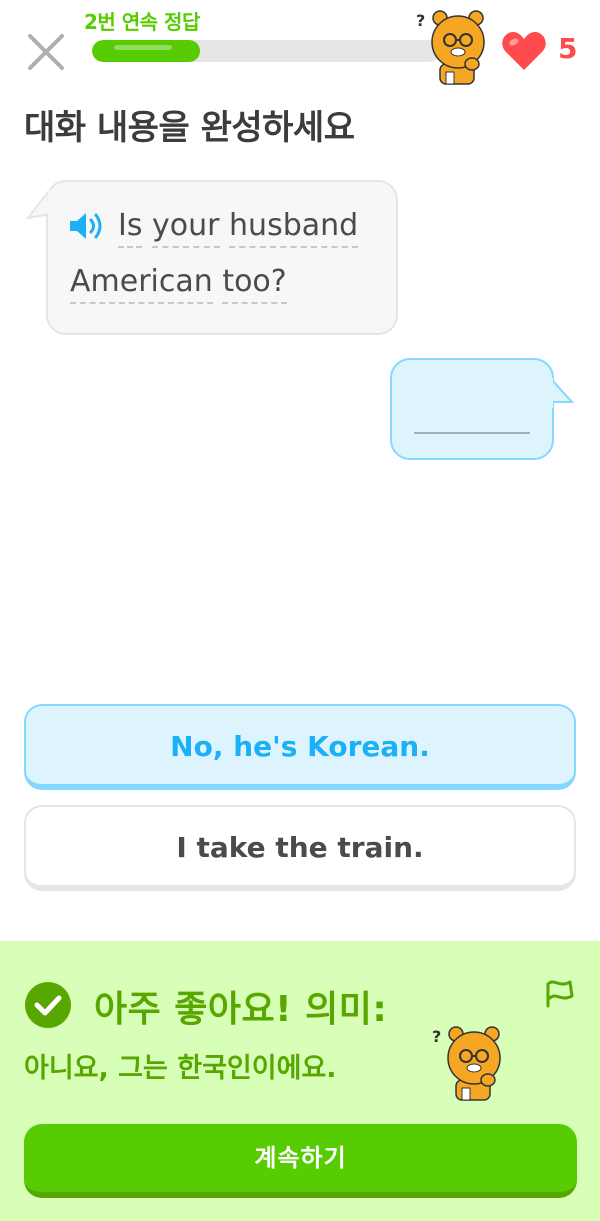 Image resolution: width=600 pixels, height=1221 pixels. What do you see at coordinates (241, 1009) in the screenshot?
I see `feedback-title: 아주 좋아요! 의미:` at bounding box center [241, 1009].